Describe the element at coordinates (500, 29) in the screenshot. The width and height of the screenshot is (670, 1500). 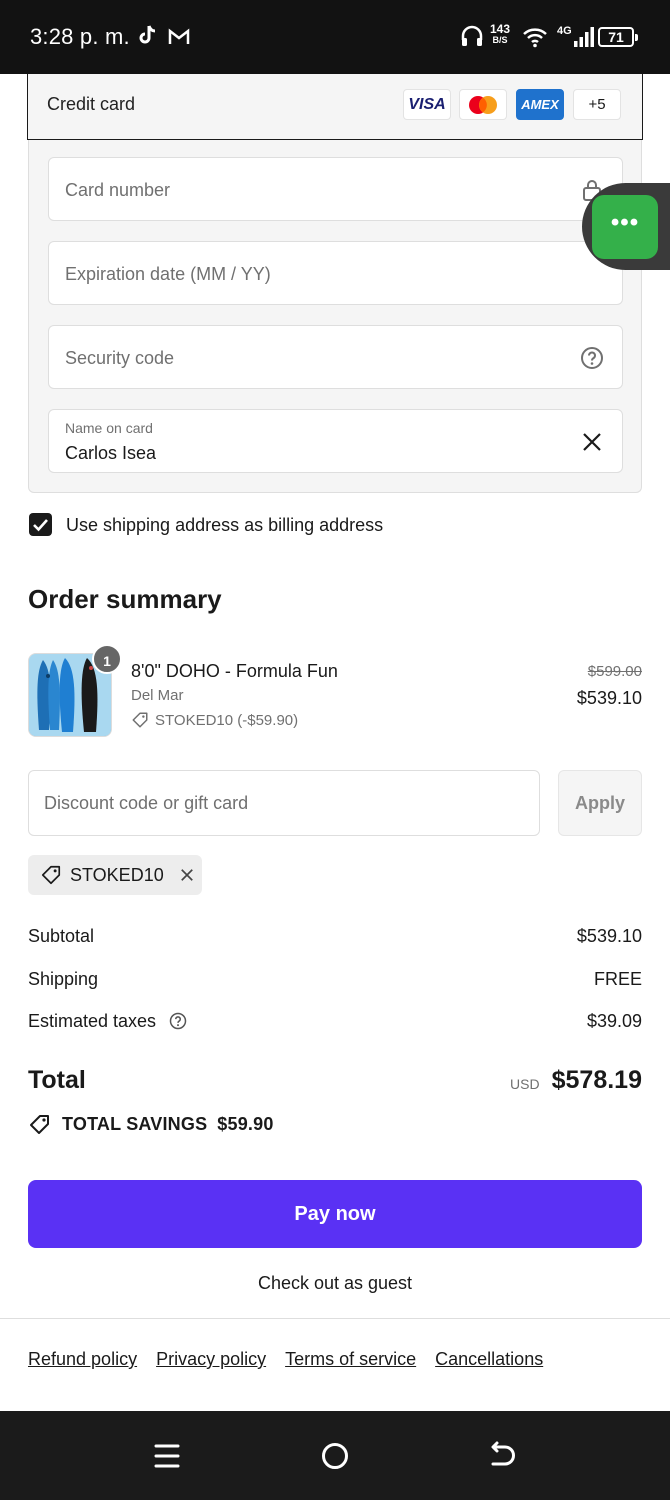
I see `speed-value: 143` at that location.